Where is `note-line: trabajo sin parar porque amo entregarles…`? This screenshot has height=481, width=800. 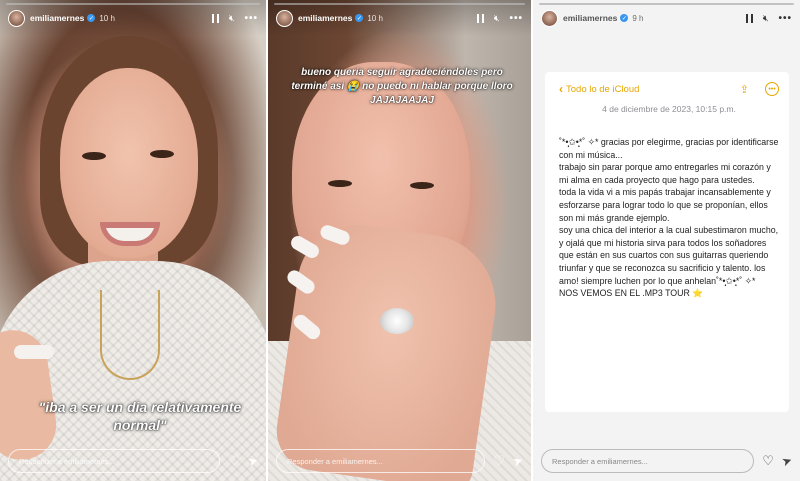 note-line: trabajo sin parar porque amo entregarles… is located at coordinates (665, 173).